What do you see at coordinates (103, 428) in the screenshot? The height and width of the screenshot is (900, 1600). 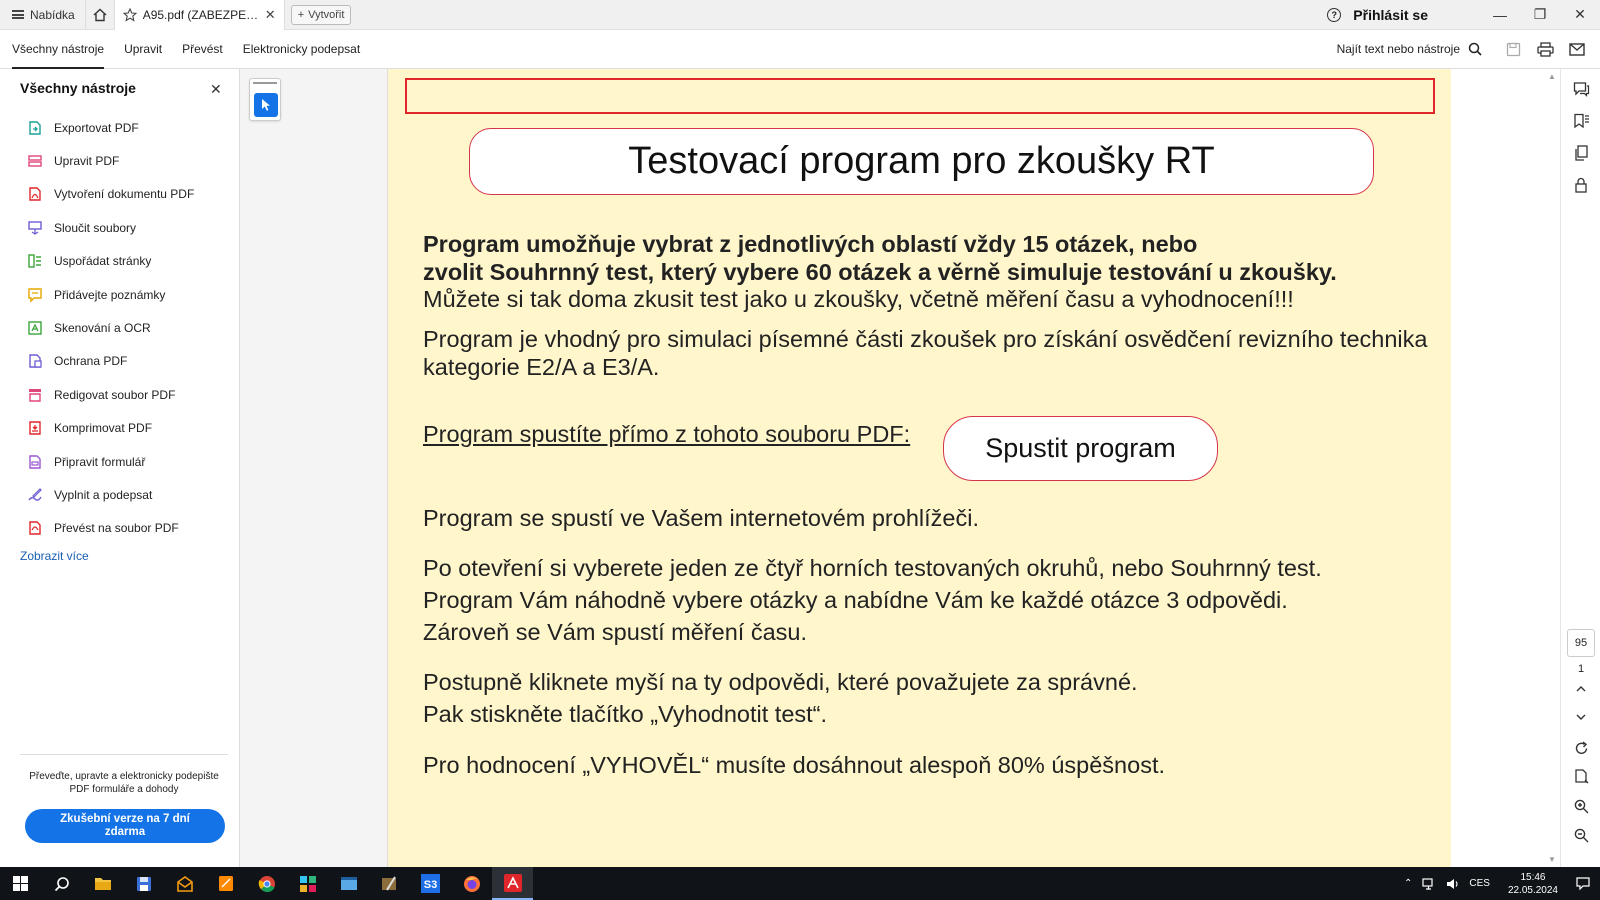 I see `tool-item-label: Komprimovat PDF` at bounding box center [103, 428].